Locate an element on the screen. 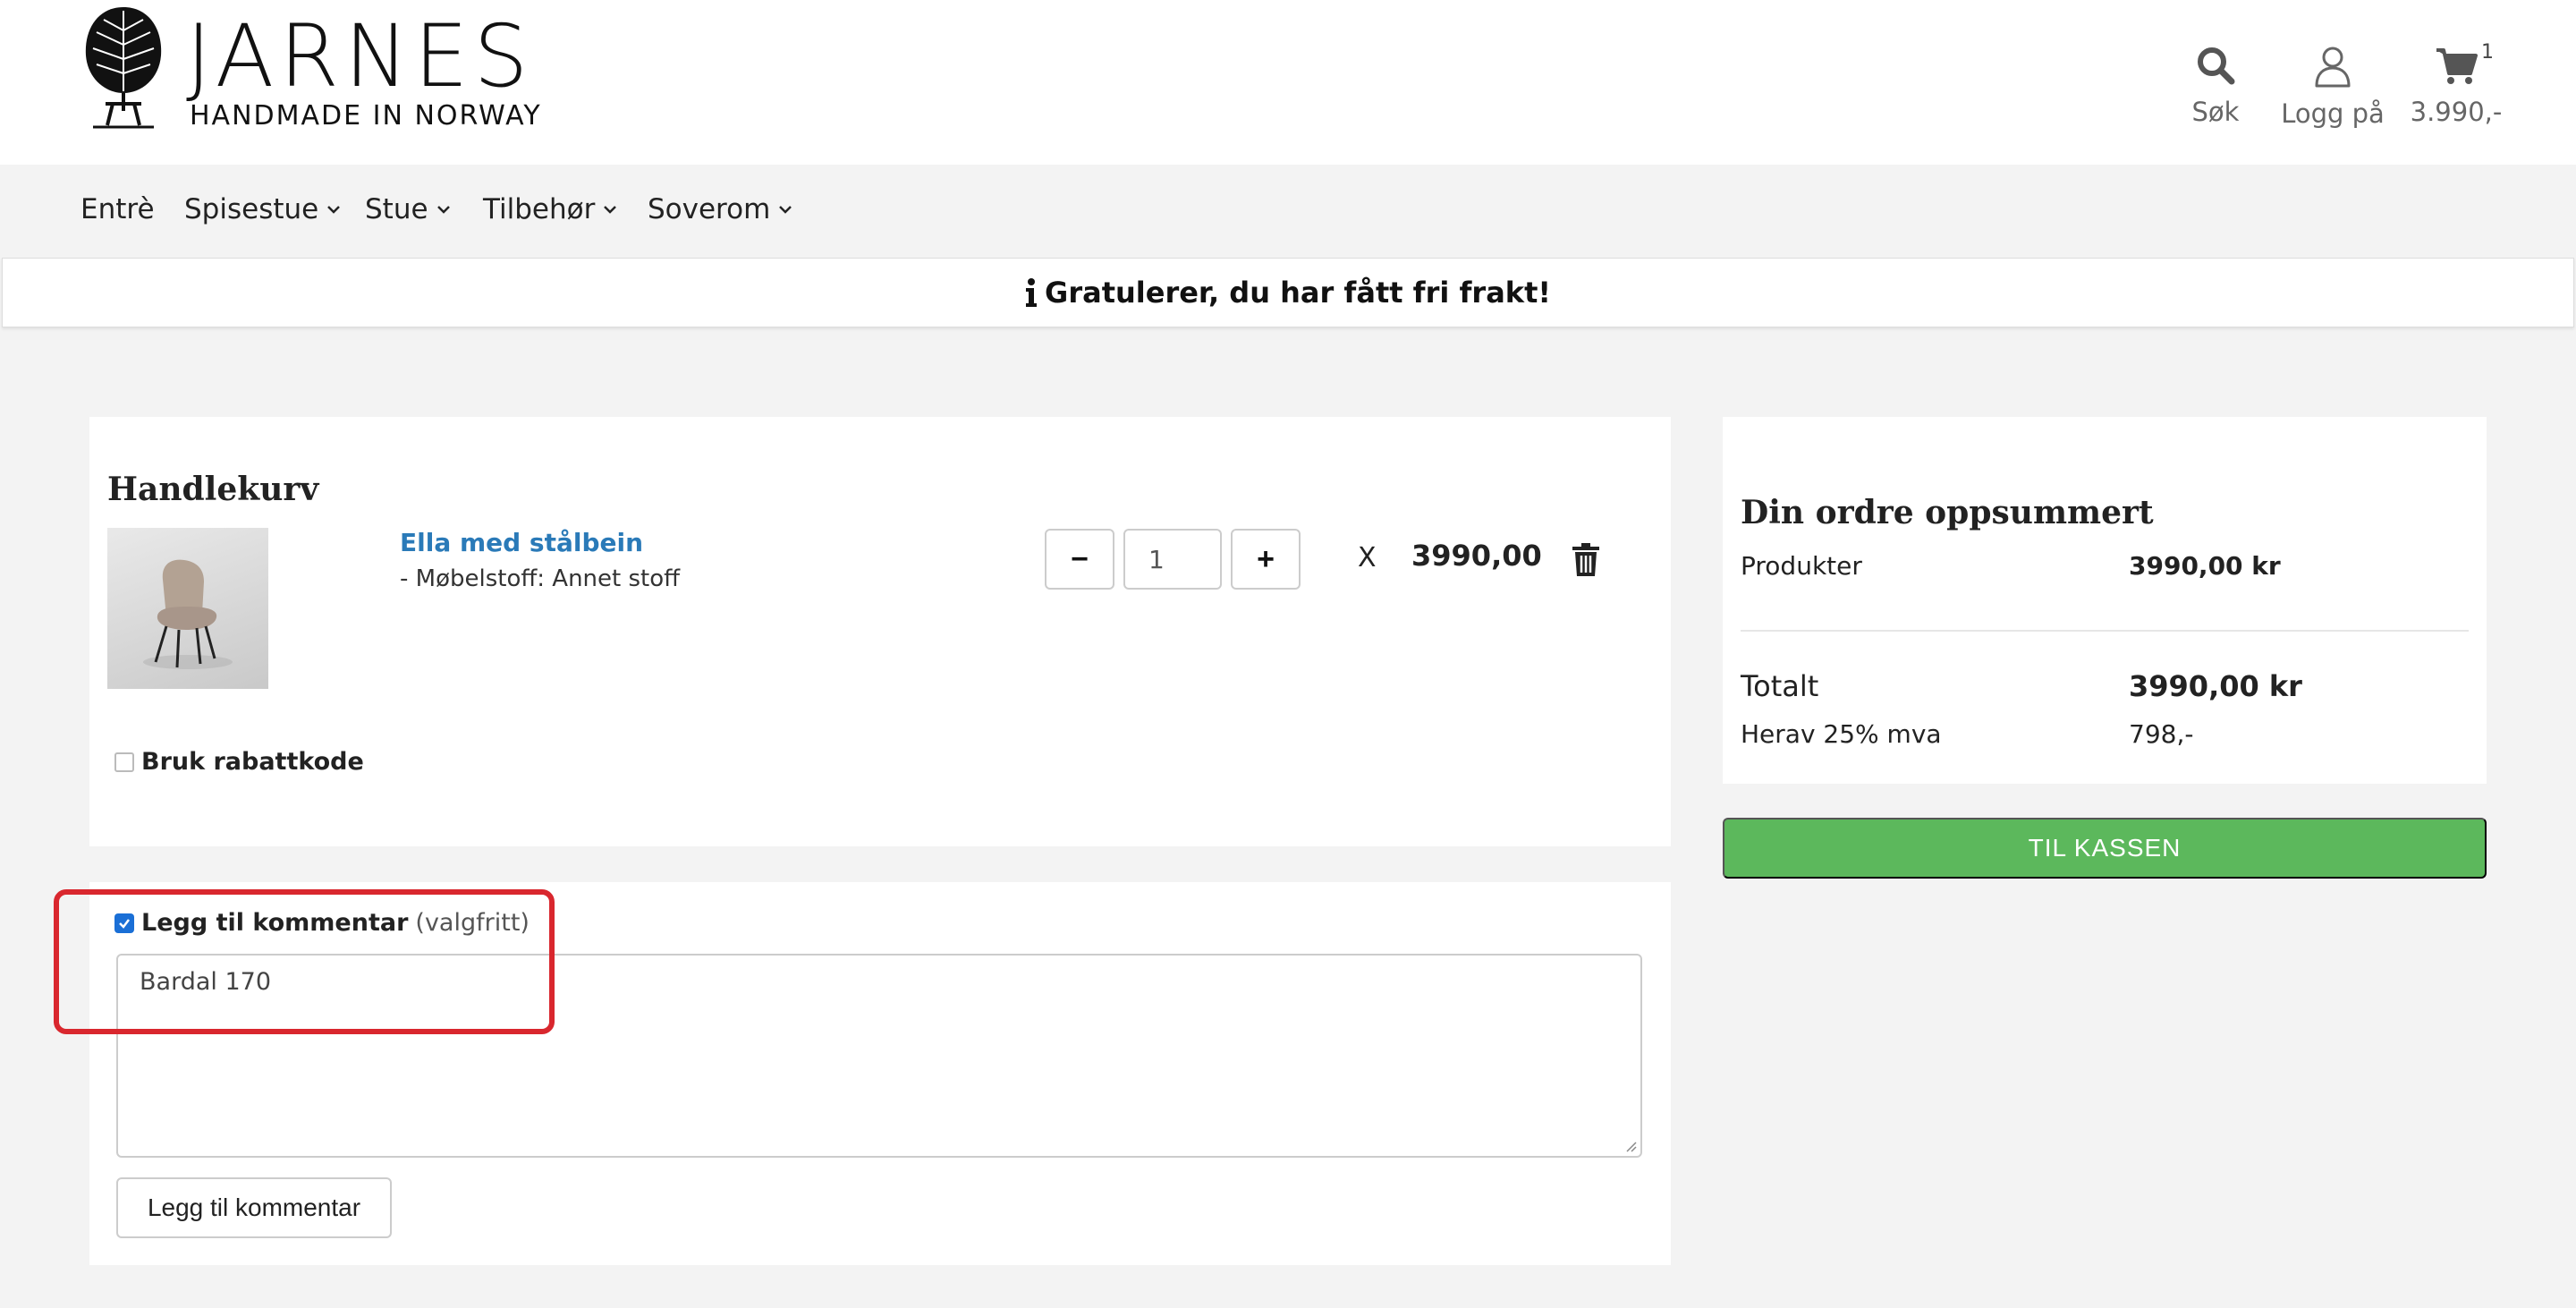 This screenshot has width=2576, height=1308. nav-item-stue: Stue is located at coordinates (408, 209).